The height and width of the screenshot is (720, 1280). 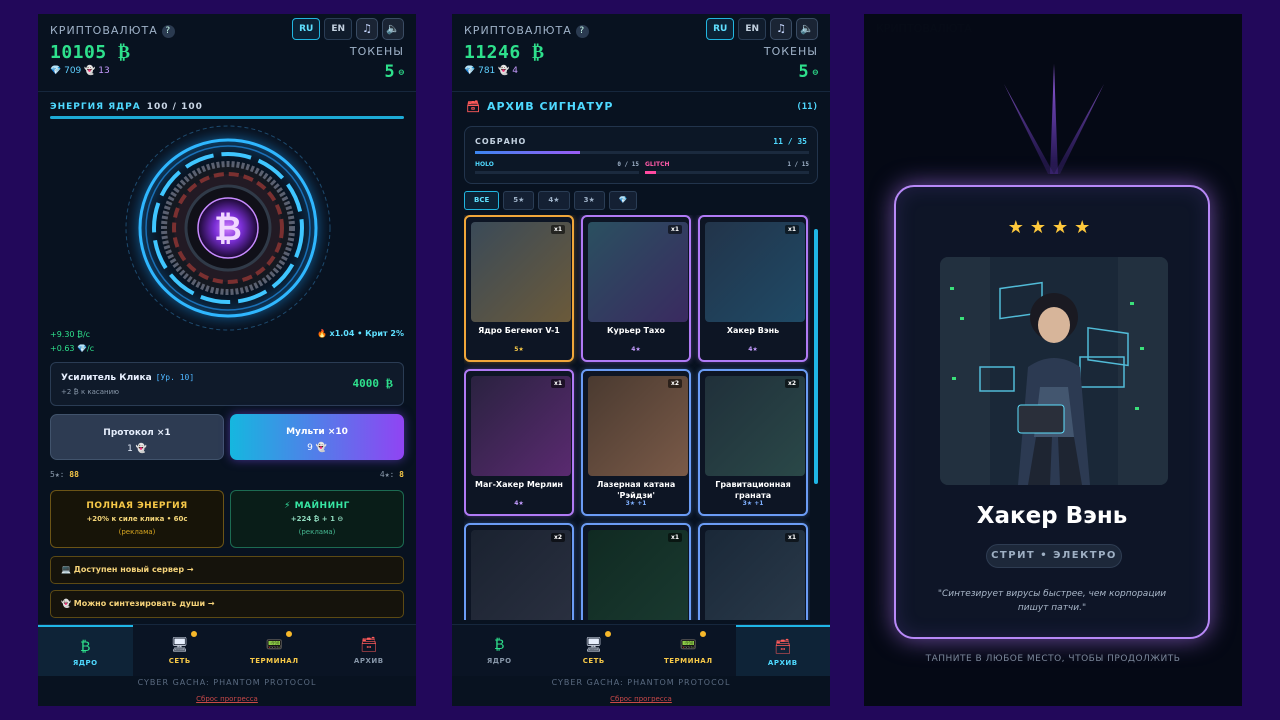 I want to click on archive-card: x1 Курьер Тахо 4★, so click(x=636, y=288).